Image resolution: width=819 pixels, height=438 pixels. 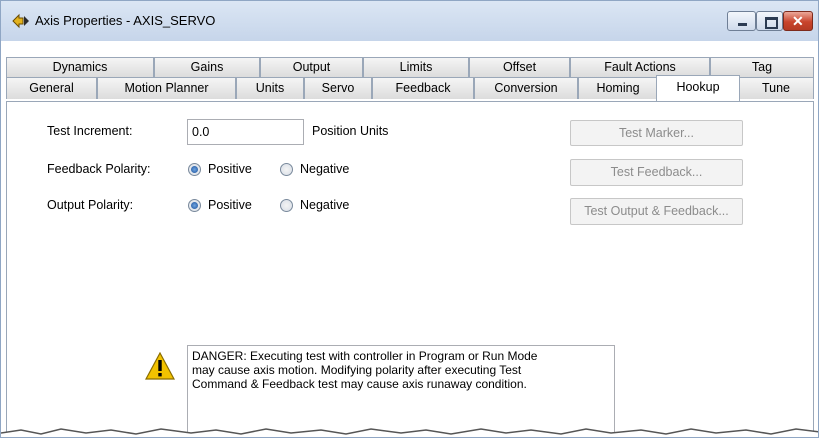 What do you see at coordinates (762, 67) in the screenshot?
I see `tab-tag: Tag` at bounding box center [762, 67].